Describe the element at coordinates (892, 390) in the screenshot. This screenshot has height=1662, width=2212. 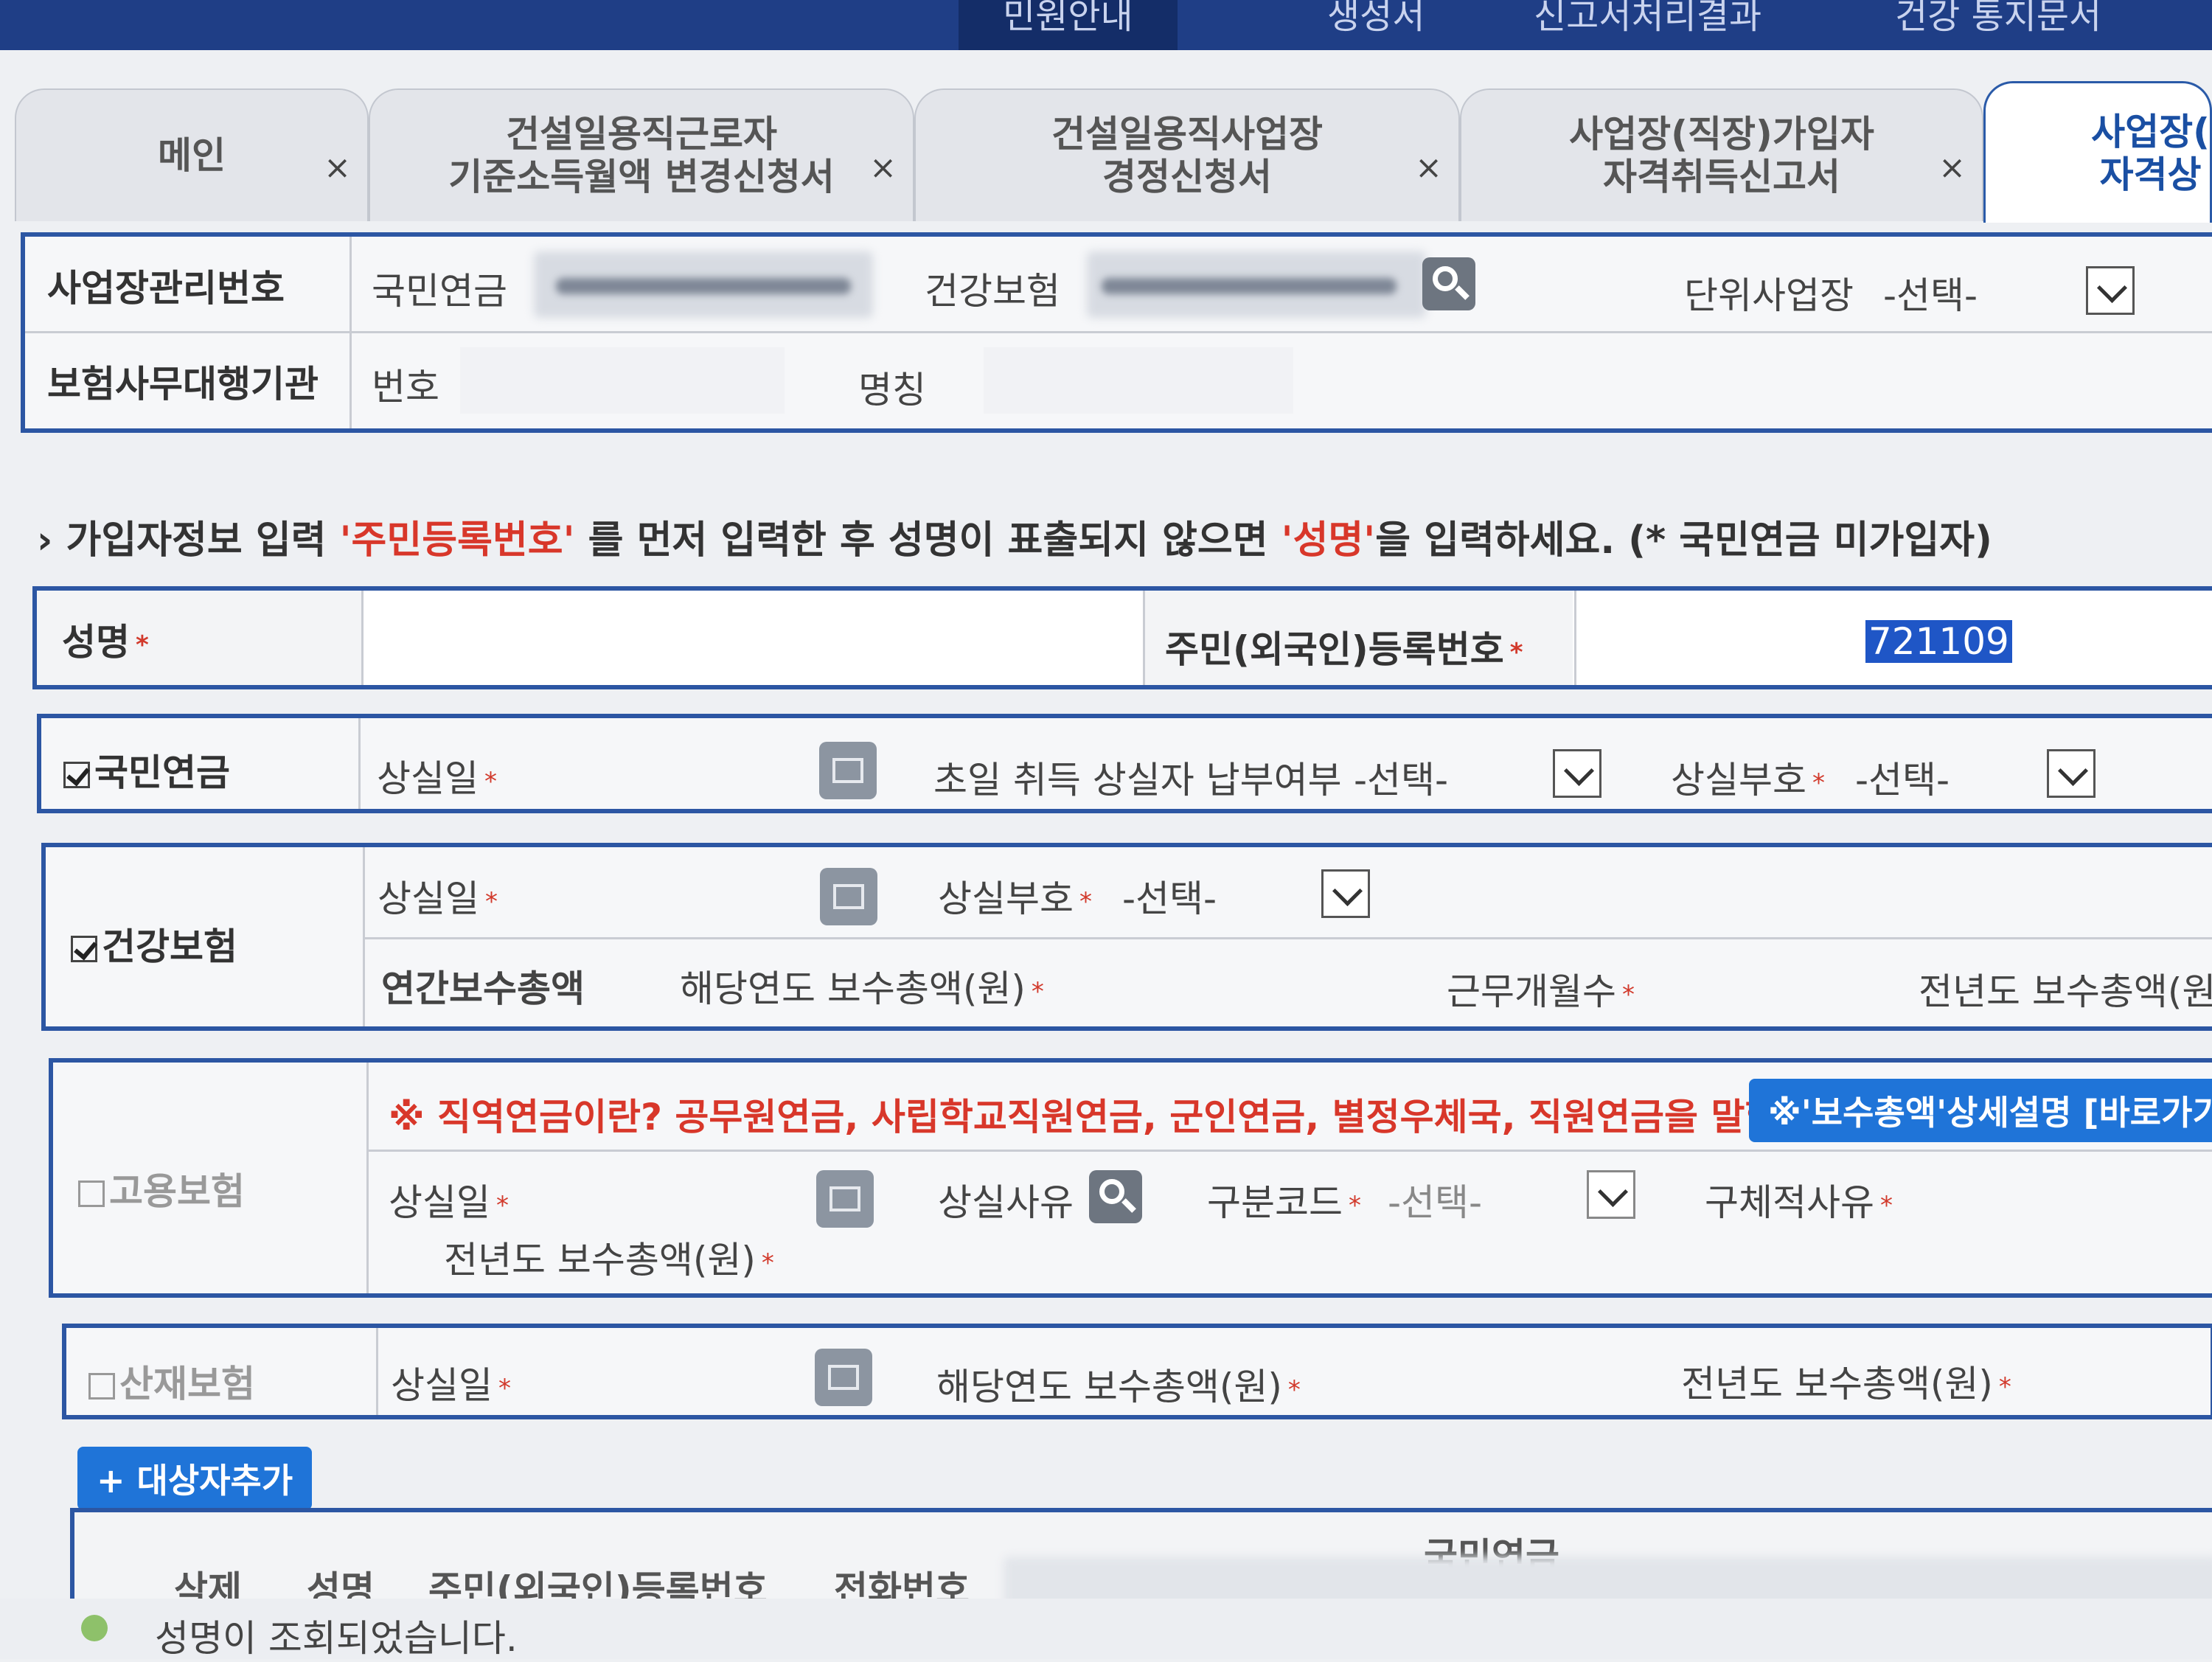
I see `agency-name-label: 명칭` at that location.